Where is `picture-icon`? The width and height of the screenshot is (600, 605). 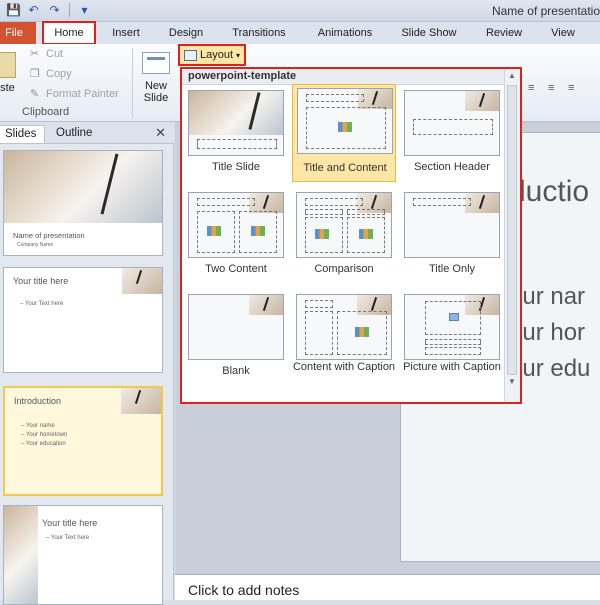
picture-icon is located at coordinates (454, 317).